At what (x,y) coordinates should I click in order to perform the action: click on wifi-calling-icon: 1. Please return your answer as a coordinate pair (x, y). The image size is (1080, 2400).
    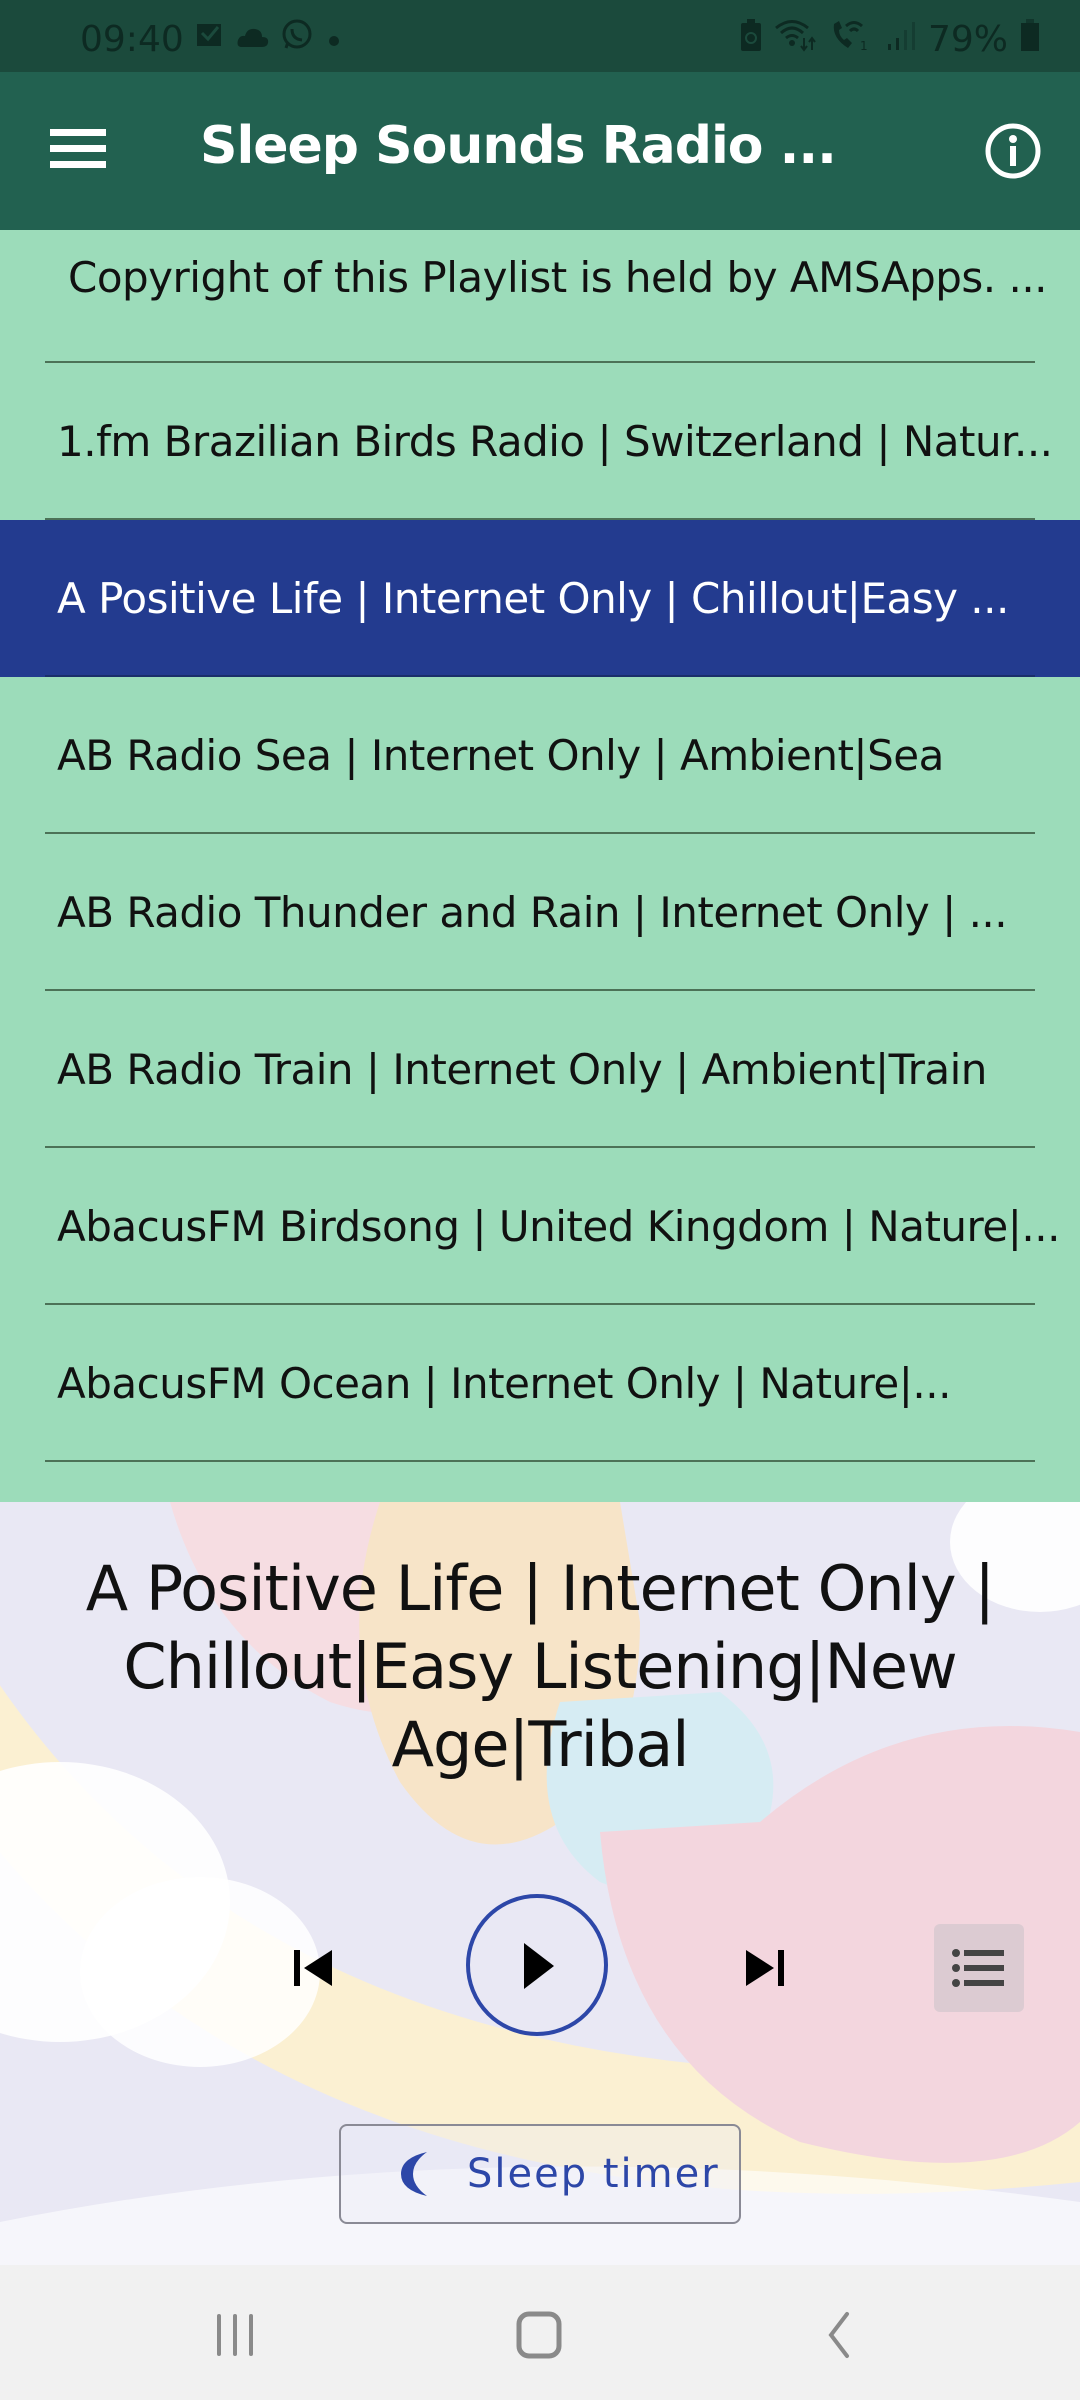
    Looking at the image, I should click on (852, 39).